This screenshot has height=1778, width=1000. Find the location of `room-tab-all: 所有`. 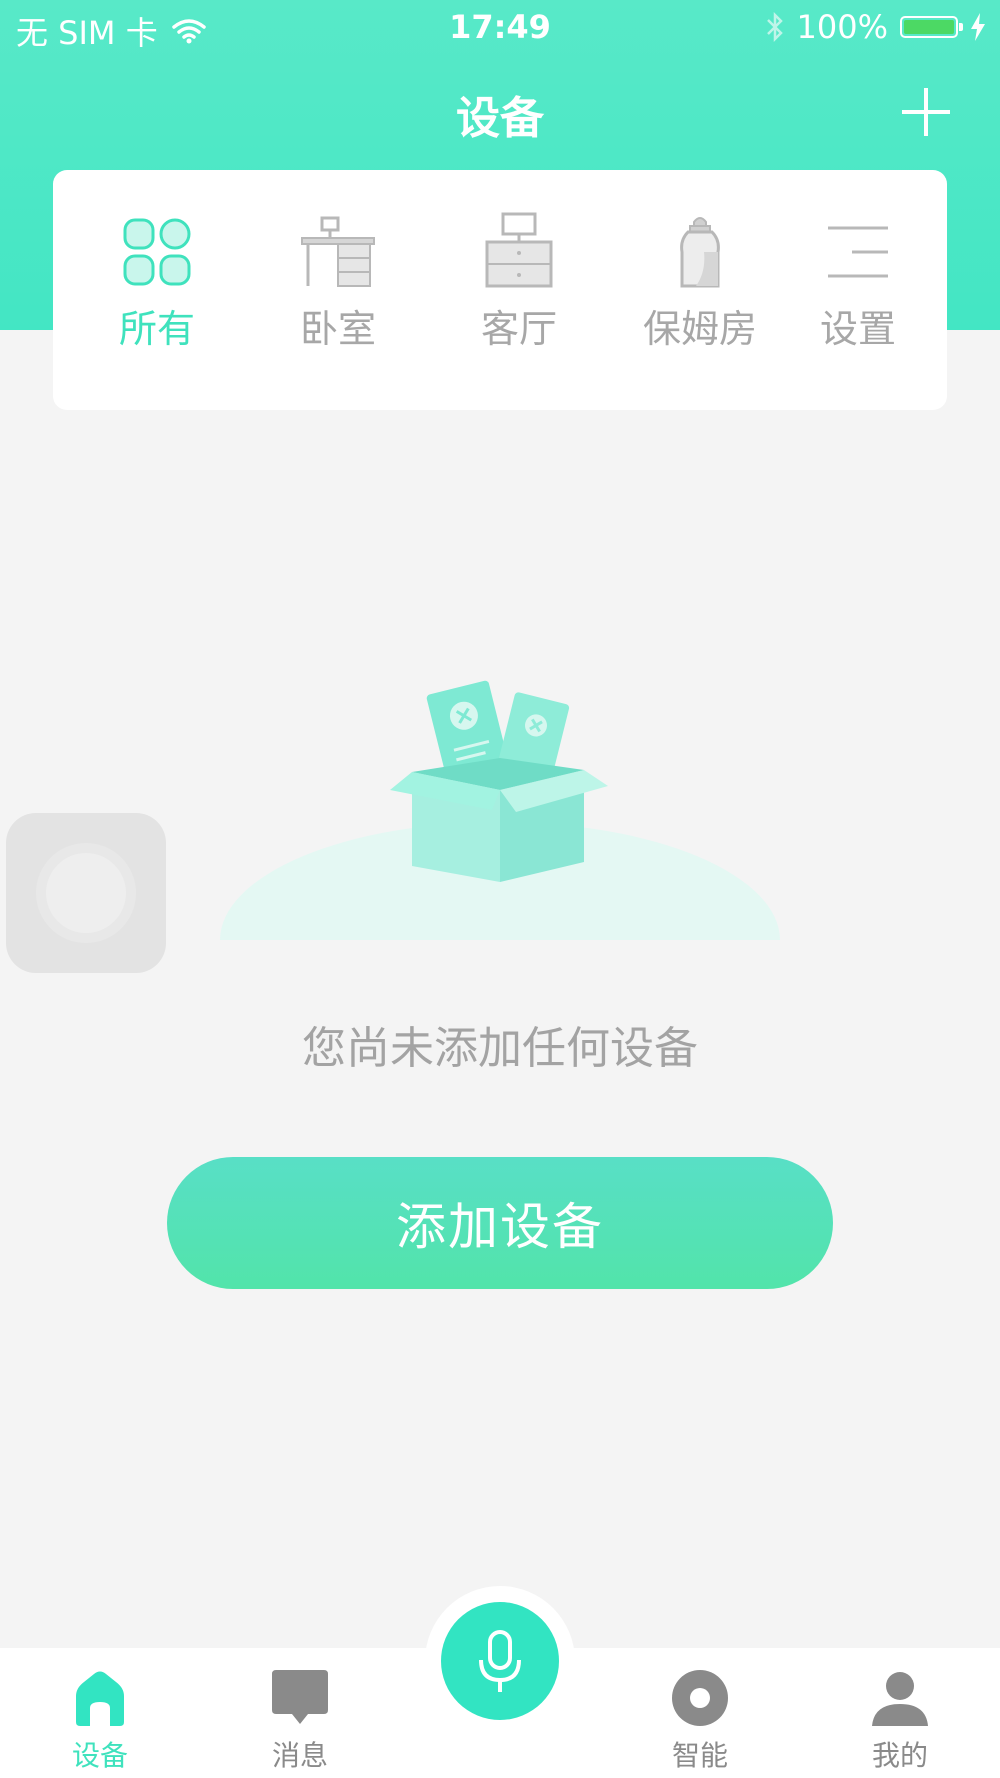

room-tab-all: 所有 is located at coordinates (157, 282).